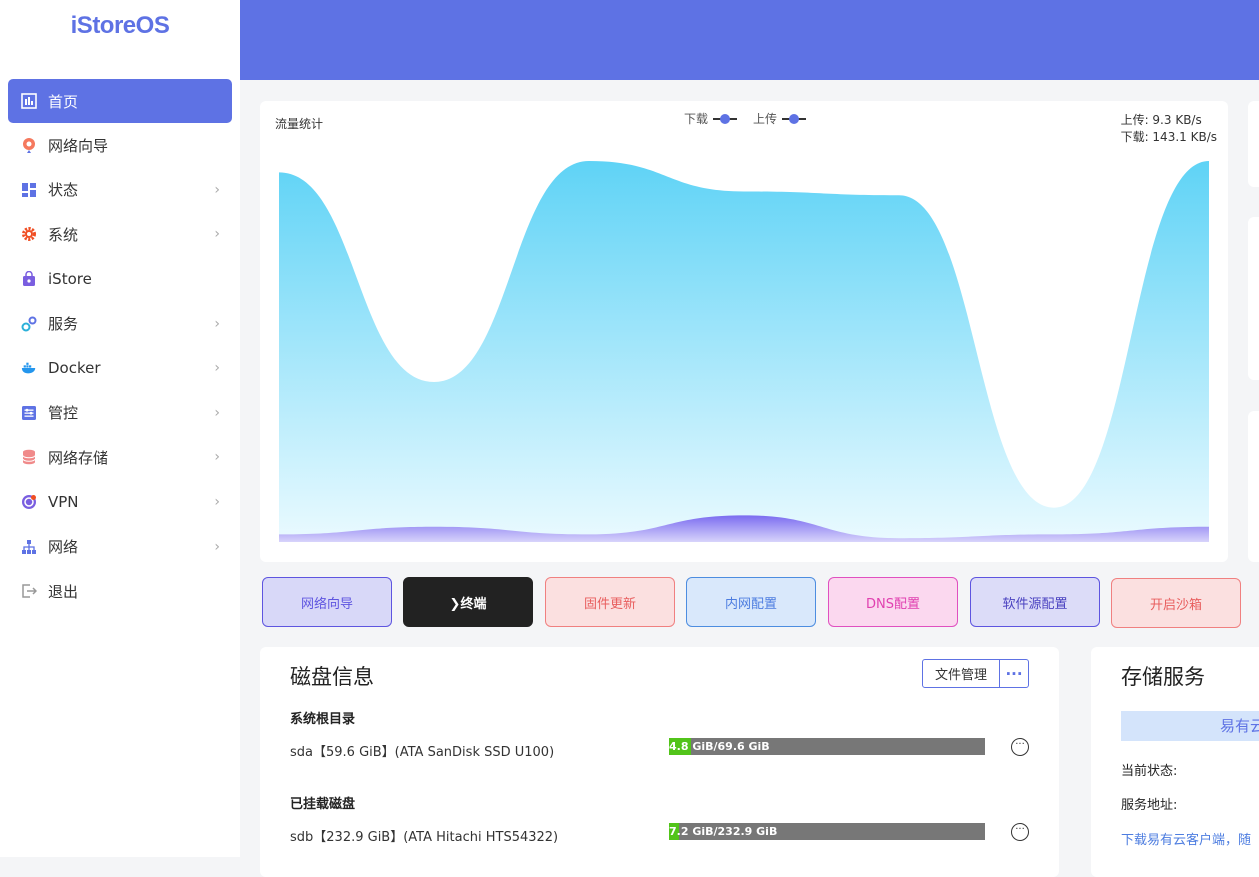 The height and width of the screenshot is (877, 1259). What do you see at coordinates (1186, 838) in the screenshot?
I see `client-download-link: 下载易有云客户端，随` at bounding box center [1186, 838].